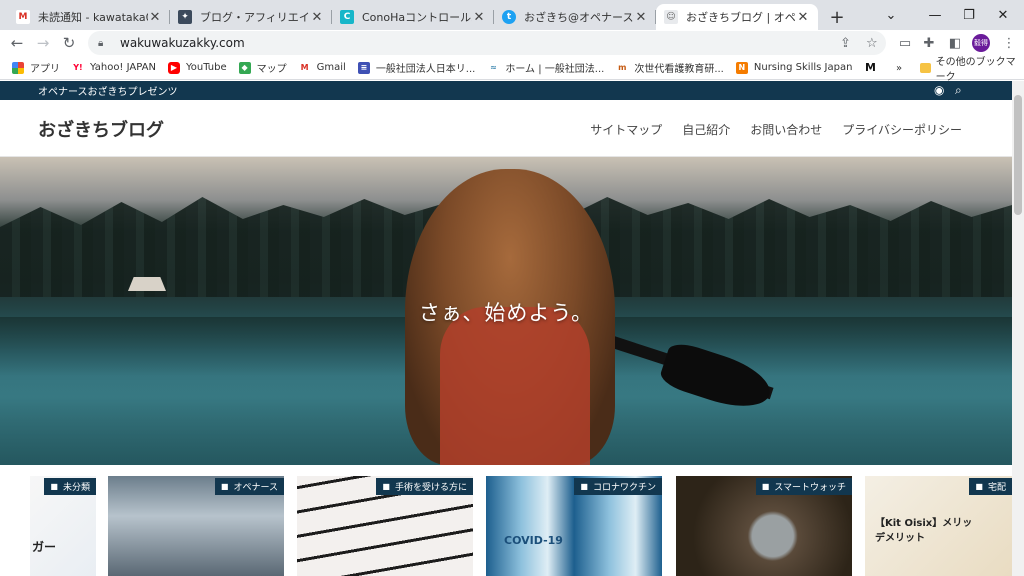 The height and width of the screenshot is (576, 1024). What do you see at coordinates (533, 540) in the screenshot?
I see `thumbnail-caption: COVID-19` at bounding box center [533, 540].